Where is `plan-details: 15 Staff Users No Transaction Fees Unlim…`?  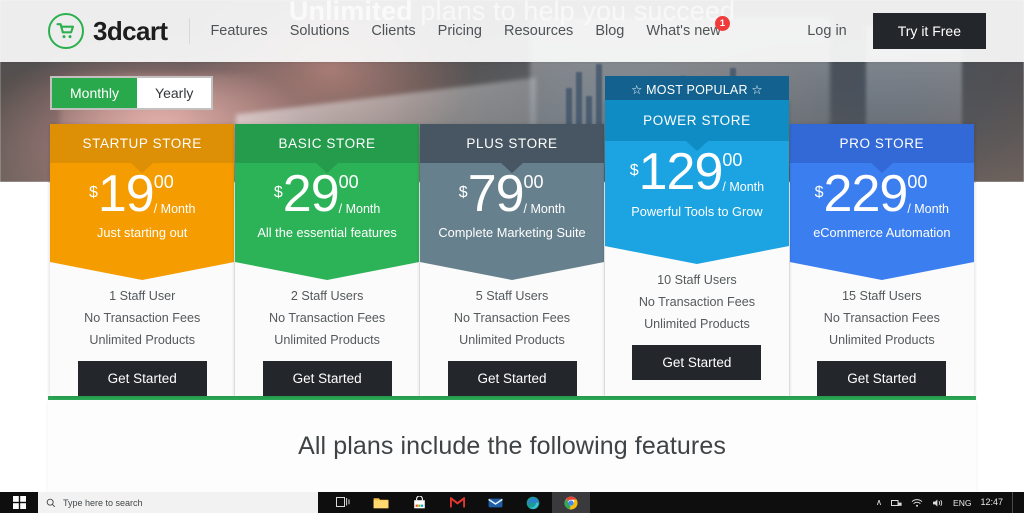 plan-details: 15 Staff Users No Transaction Fees Unlim… is located at coordinates (882, 329).